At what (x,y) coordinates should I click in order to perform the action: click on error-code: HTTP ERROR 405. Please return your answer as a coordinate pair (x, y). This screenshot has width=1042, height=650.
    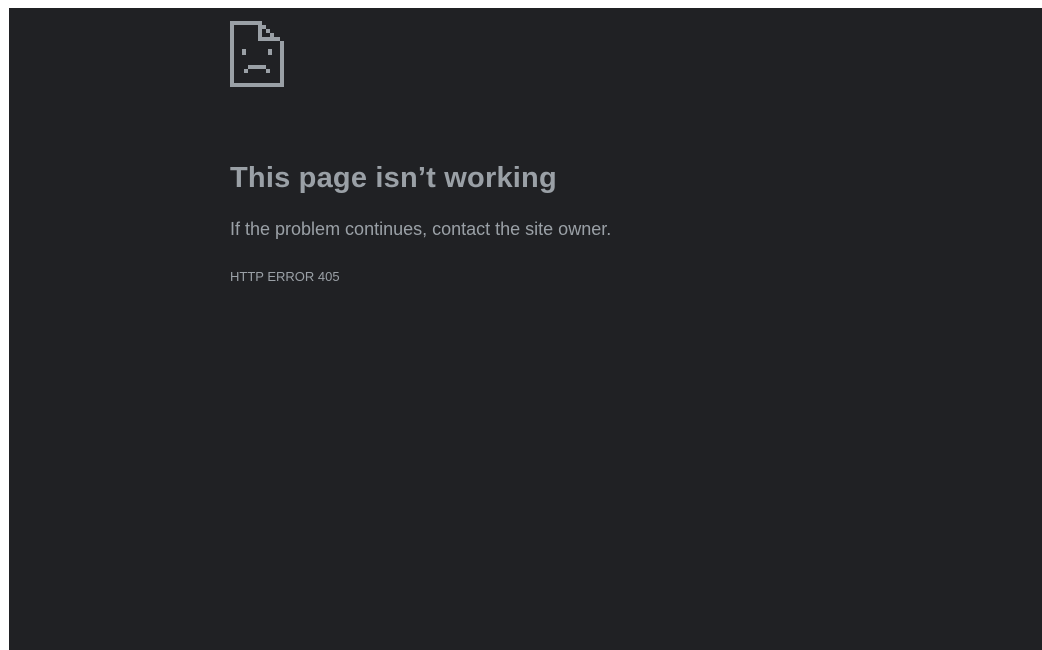
    Looking at the image, I should click on (285, 276).